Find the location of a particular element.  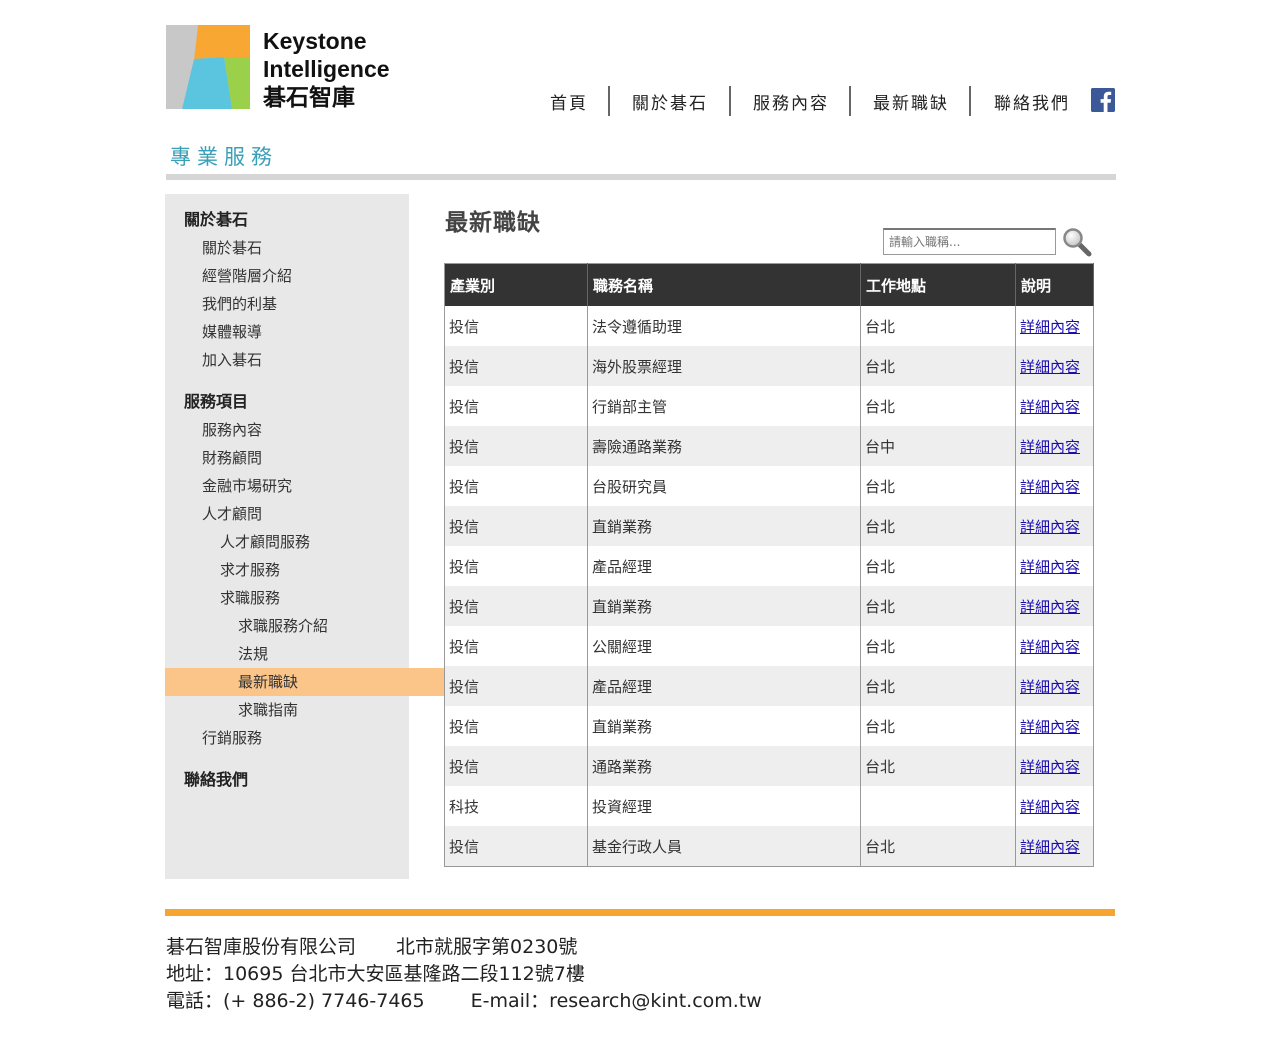

sidebar-item-join: 加入碁石 is located at coordinates (305, 360).